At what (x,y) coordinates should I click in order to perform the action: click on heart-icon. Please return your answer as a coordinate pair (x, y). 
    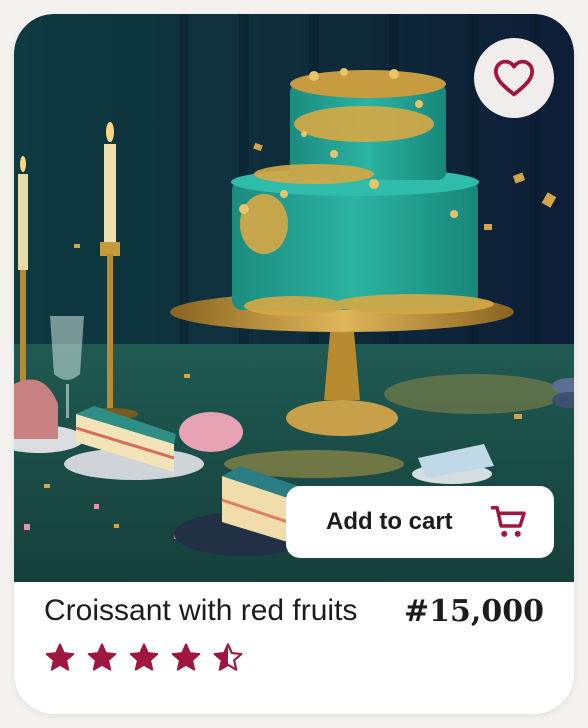
    Looking at the image, I should click on (514, 78).